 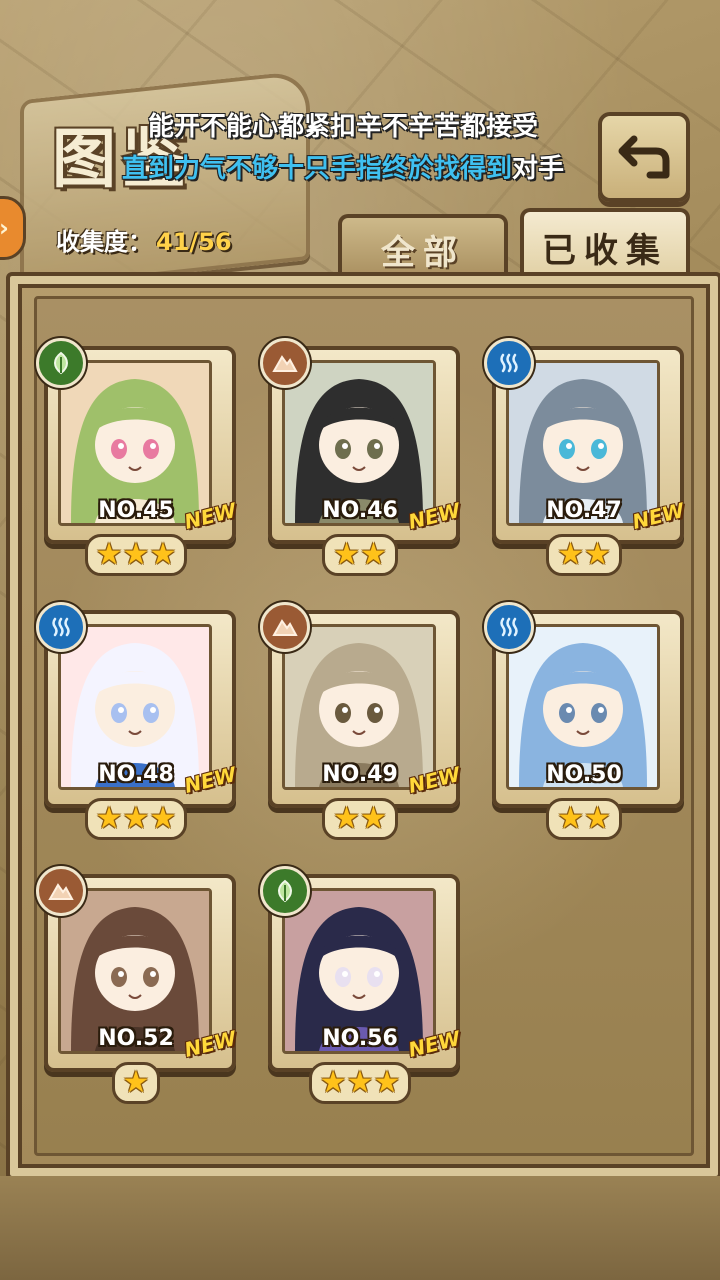 I want to click on tab-all: 全部, so click(x=423, y=247).